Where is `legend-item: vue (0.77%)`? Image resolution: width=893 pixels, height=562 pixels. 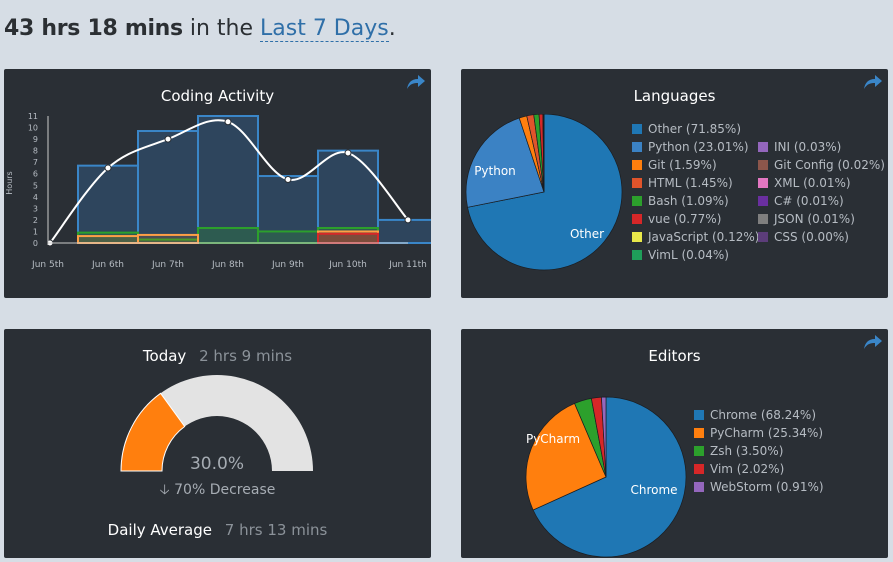
legend-item: vue (0.77%) is located at coordinates (695, 219).